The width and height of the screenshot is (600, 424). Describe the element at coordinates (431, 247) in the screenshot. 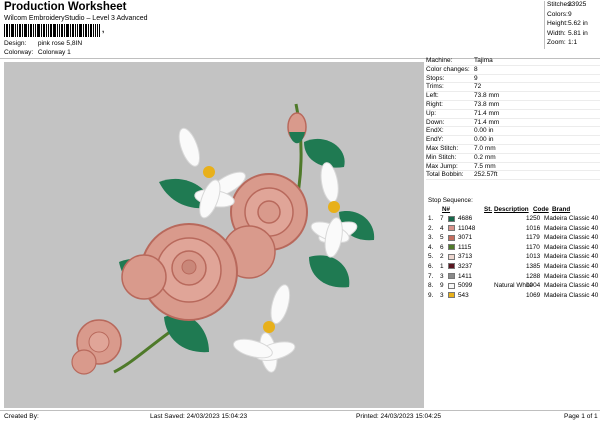

I see `stop-number: 4.` at that location.